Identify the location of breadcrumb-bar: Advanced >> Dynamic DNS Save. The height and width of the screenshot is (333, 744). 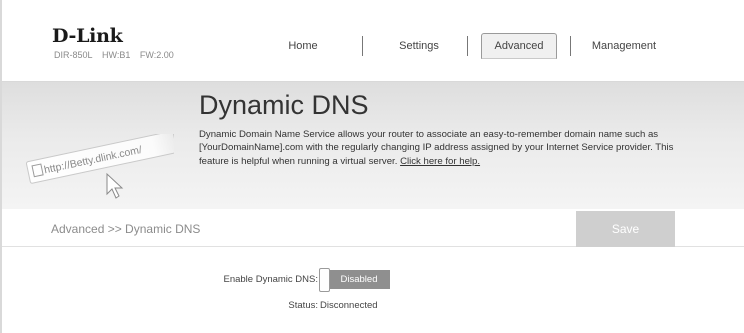
(373, 229).